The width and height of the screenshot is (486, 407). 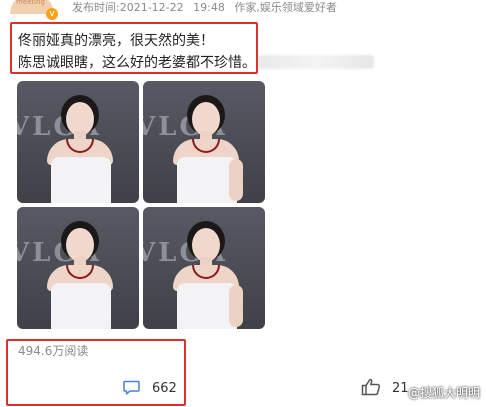 What do you see at coordinates (204, 268) in the screenshot?
I see `photo-4: VLGA` at bounding box center [204, 268].